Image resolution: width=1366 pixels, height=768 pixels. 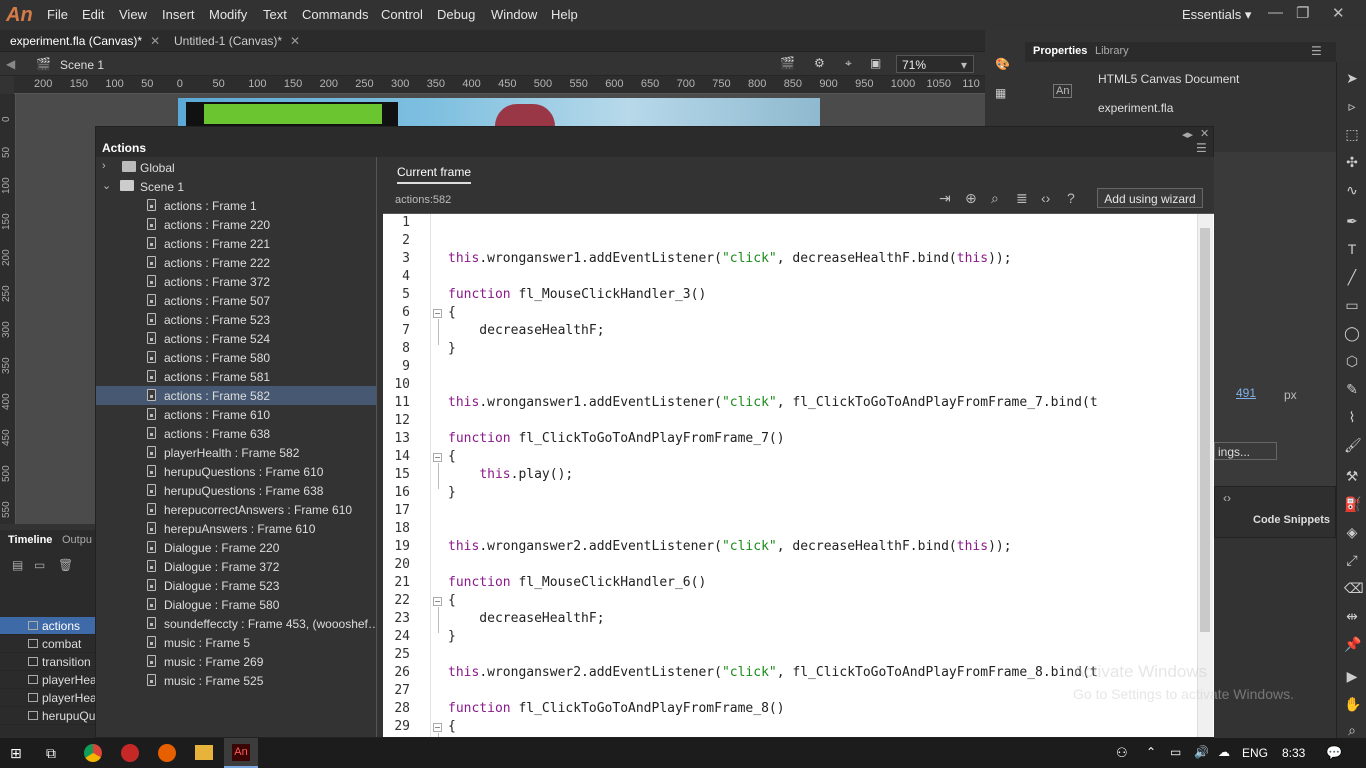 What do you see at coordinates (228, 14) in the screenshot?
I see `menu-modify: Modify` at bounding box center [228, 14].